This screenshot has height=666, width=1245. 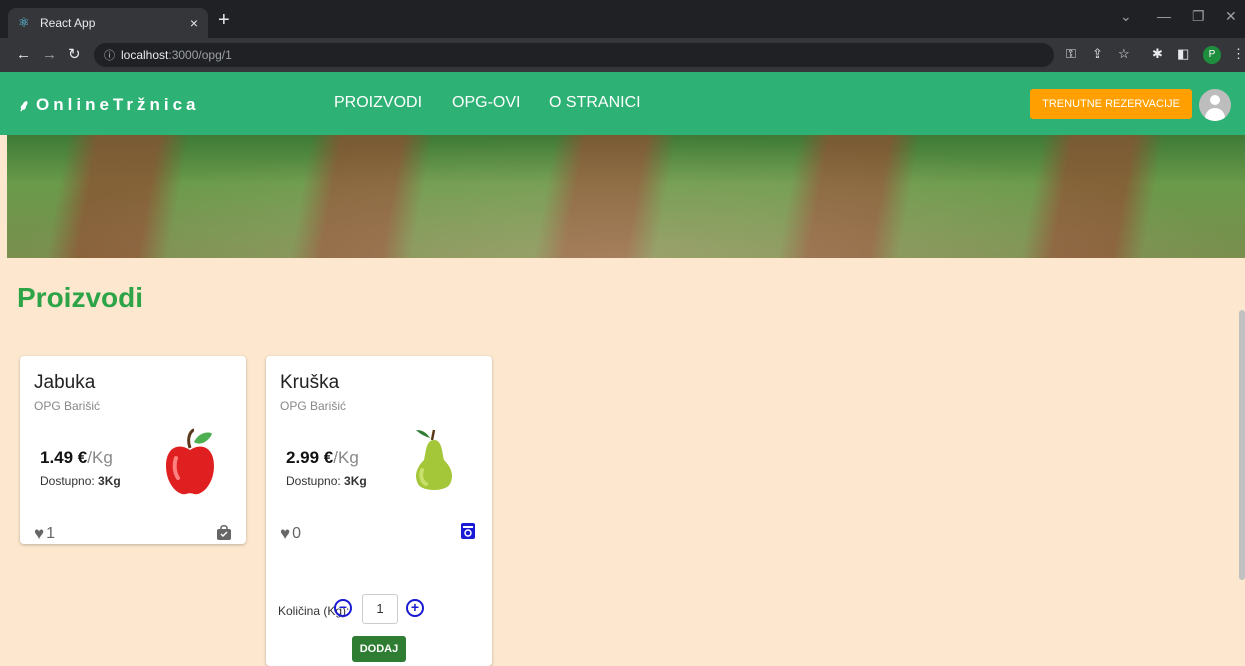 What do you see at coordinates (65, 382) in the screenshot?
I see `product-name: Jabuka` at bounding box center [65, 382].